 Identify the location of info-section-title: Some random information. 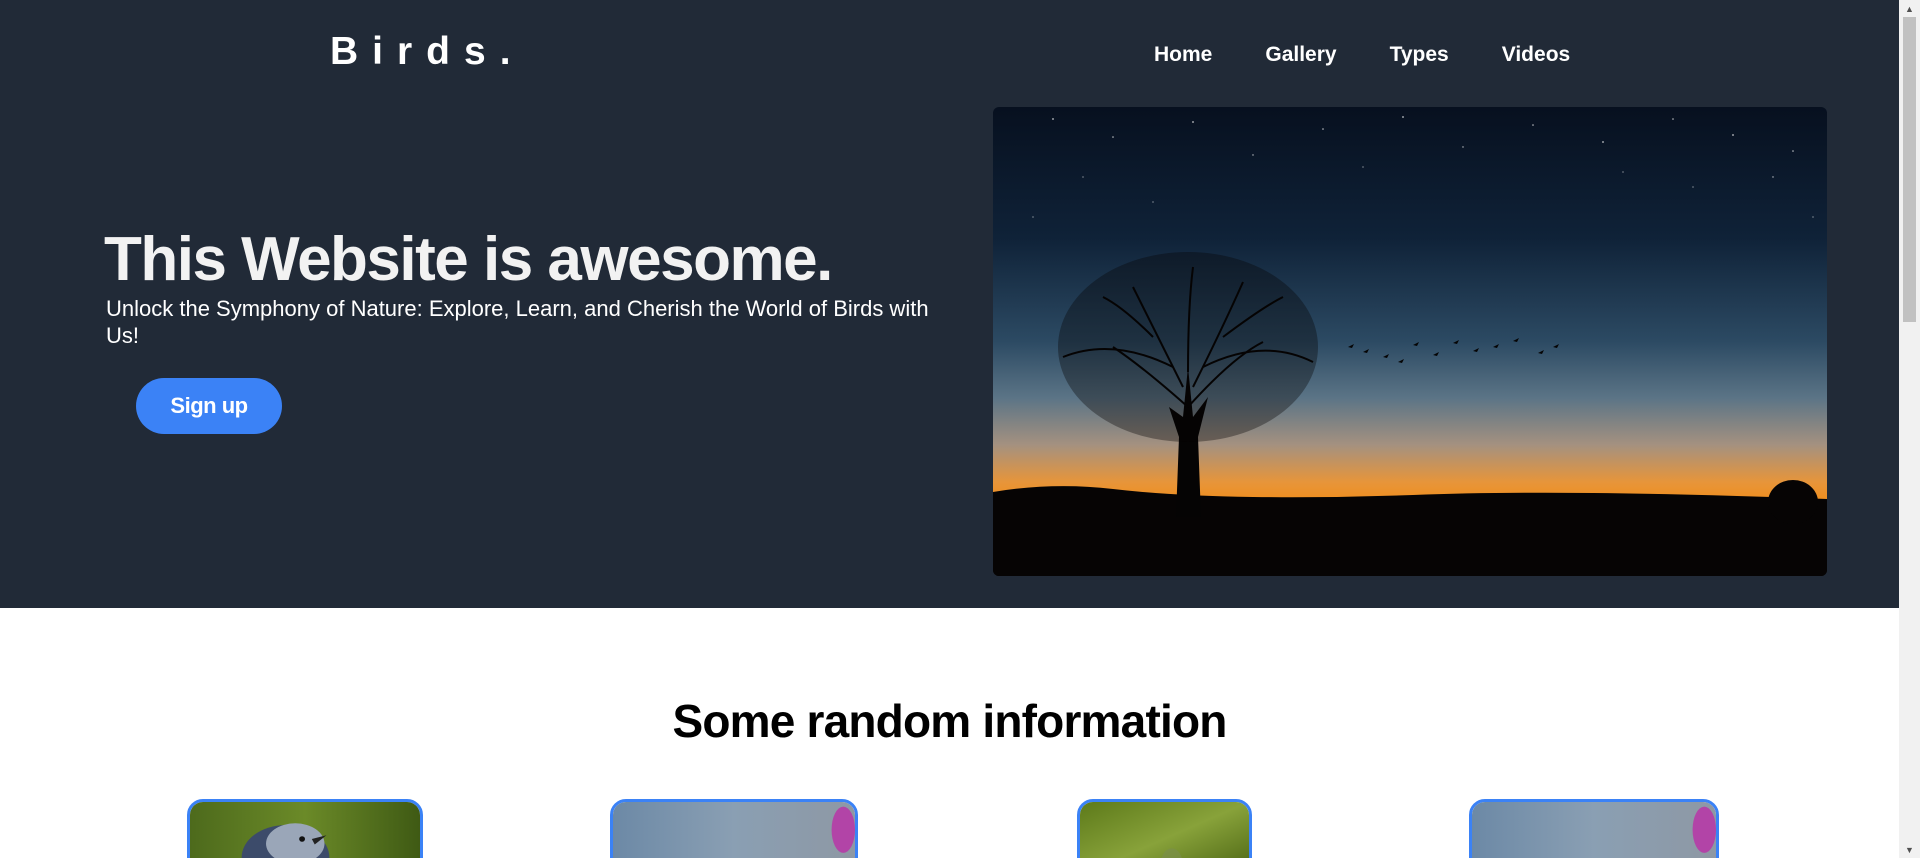
(949, 721).